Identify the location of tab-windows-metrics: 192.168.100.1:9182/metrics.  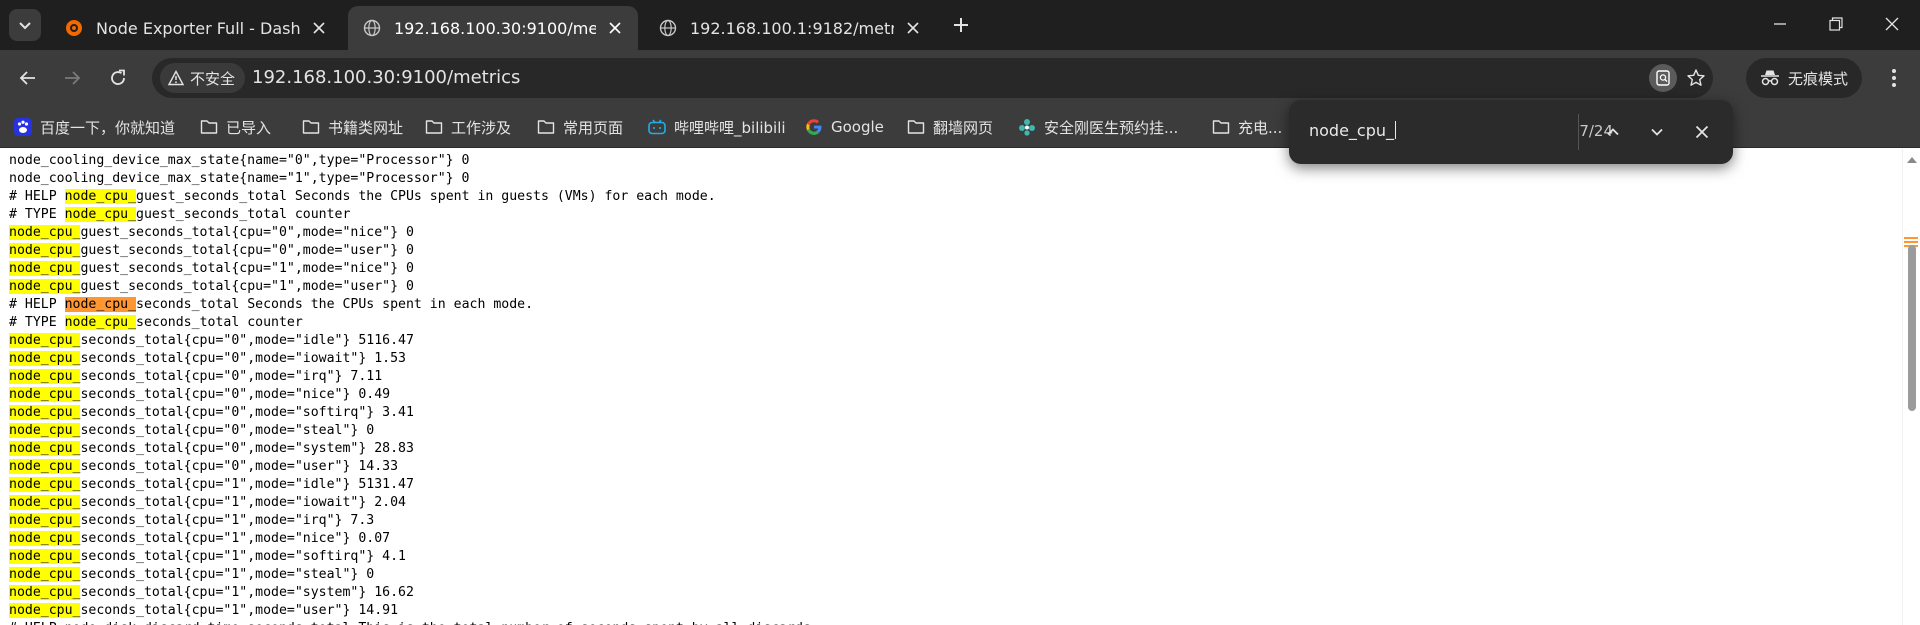
(790, 28).